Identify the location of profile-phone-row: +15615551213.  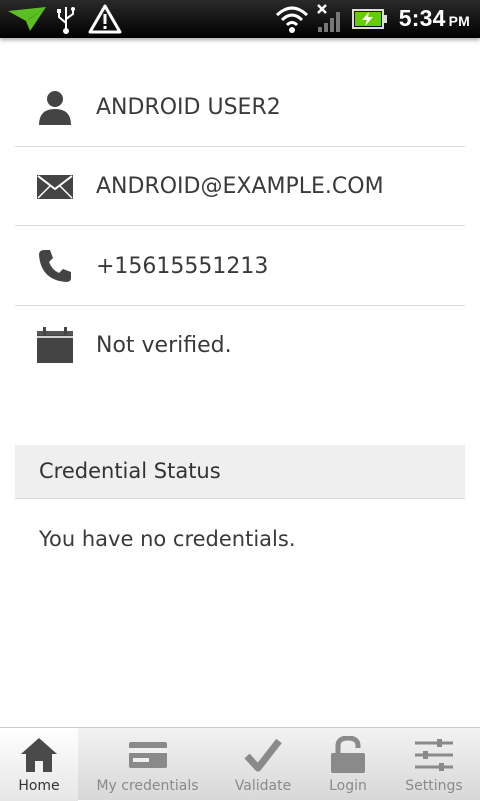
(240, 266).